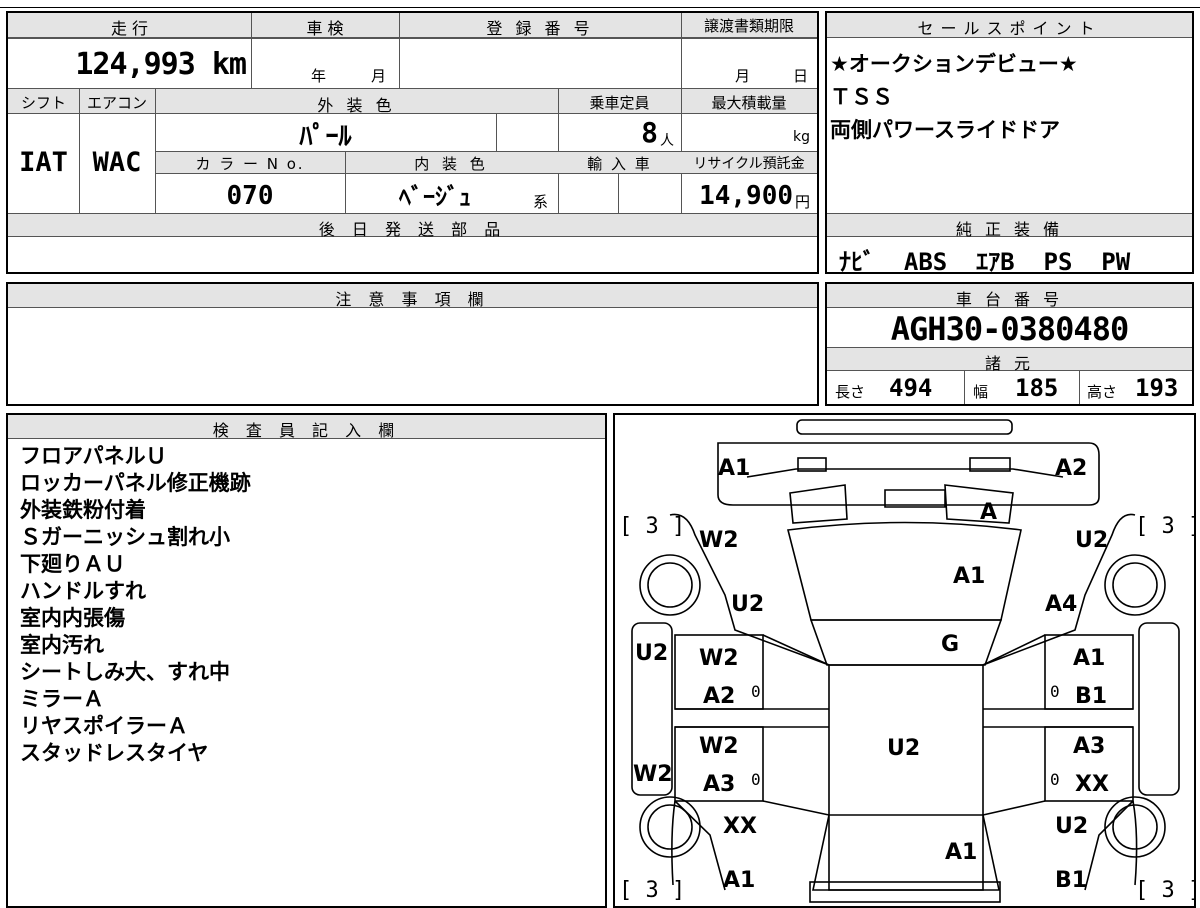  What do you see at coordinates (1091, 696) in the screenshot?
I see `damage-right-front-door-b: B1` at bounding box center [1091, 696].